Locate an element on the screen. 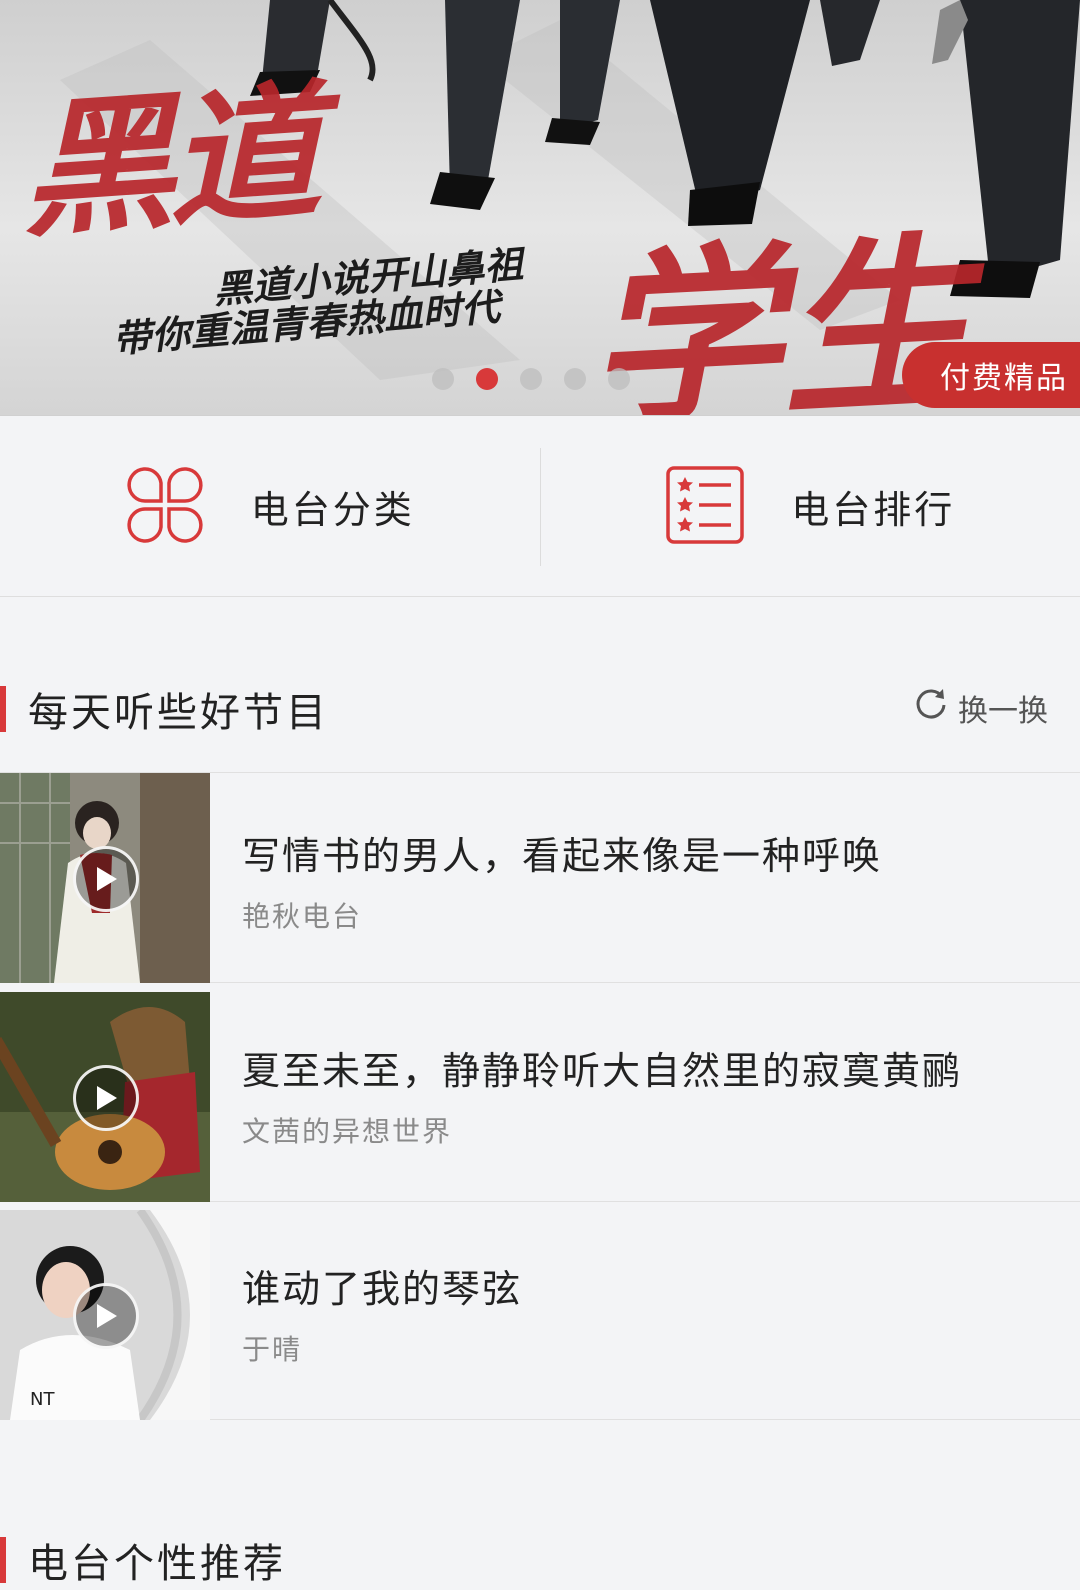 The width and height of the screenshot is (1080, 1590). refresh-button: 换一换 is located at coordinates (981, 708).